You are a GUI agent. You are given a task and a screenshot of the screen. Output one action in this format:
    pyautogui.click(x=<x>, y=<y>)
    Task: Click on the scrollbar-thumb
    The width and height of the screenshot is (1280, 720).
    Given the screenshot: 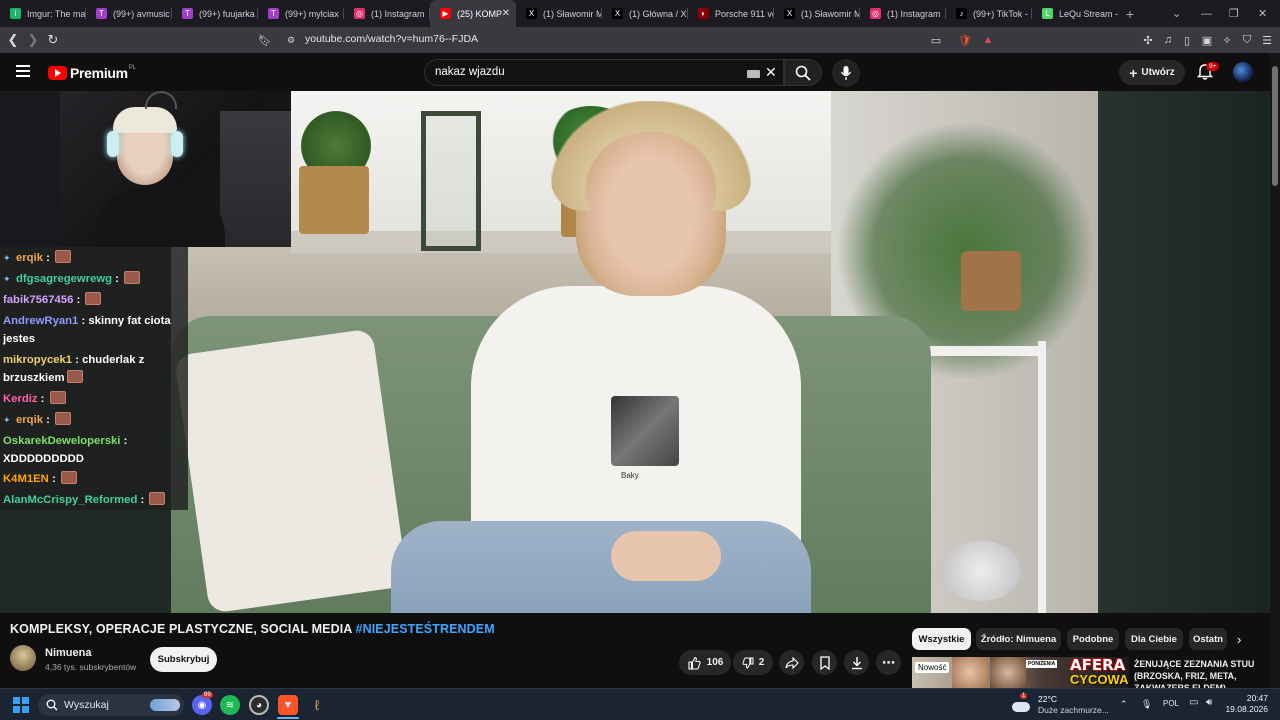 What is the action you would take?
    pyautogui.click(x=1275, y=126)
    